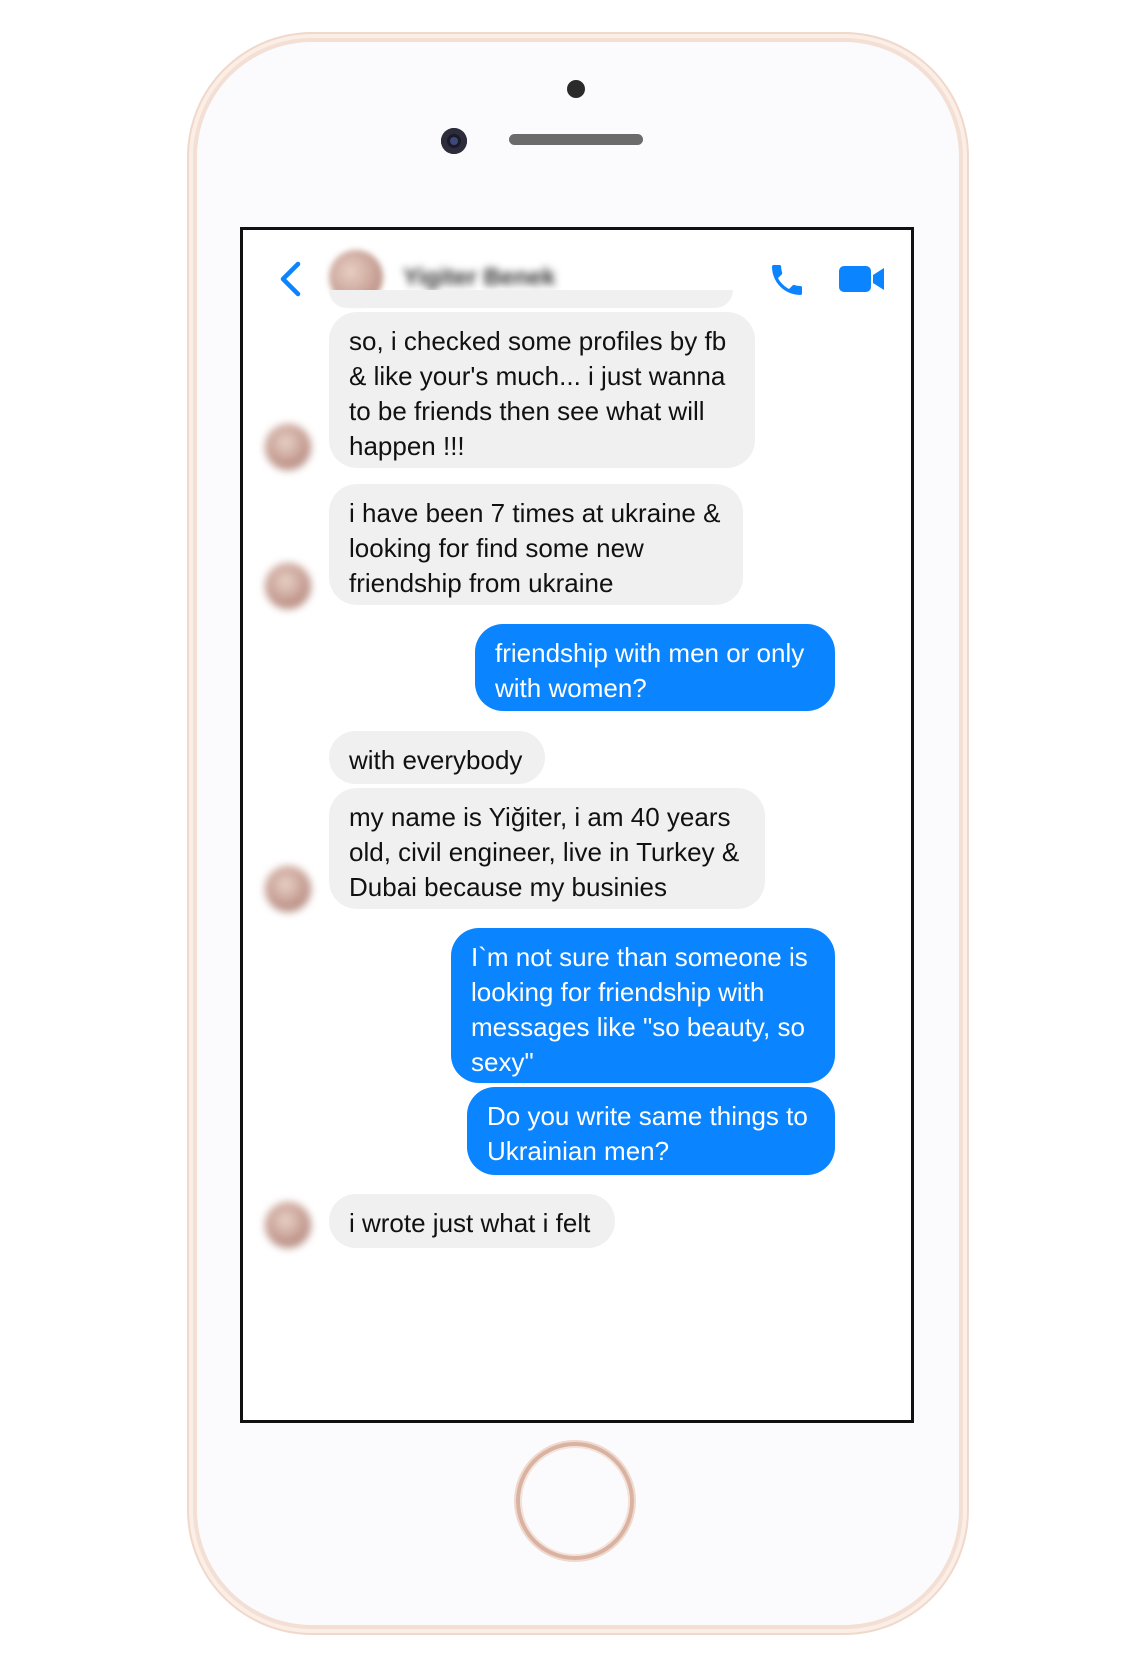 This screenshot has height=1669, width=1144. I want to click on contact-name: Yigiter Benek, so click(479, 278).